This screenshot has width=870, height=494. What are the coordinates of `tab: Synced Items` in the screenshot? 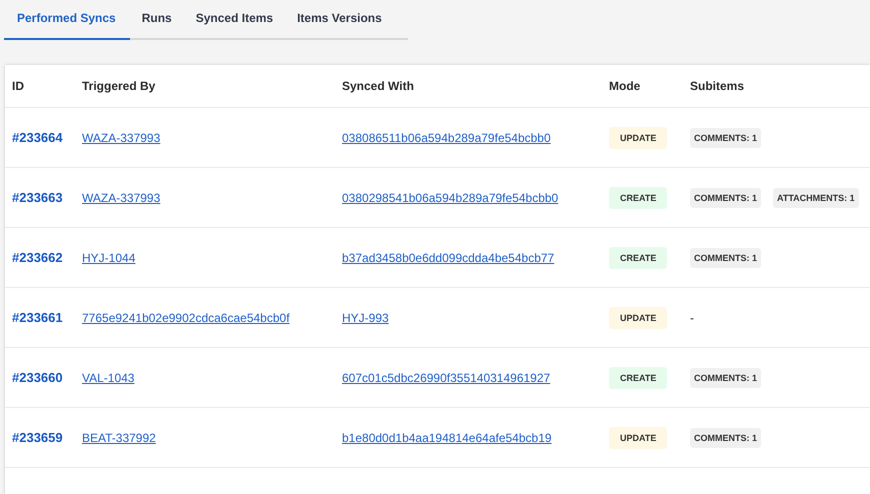 It's located at (235, 24).